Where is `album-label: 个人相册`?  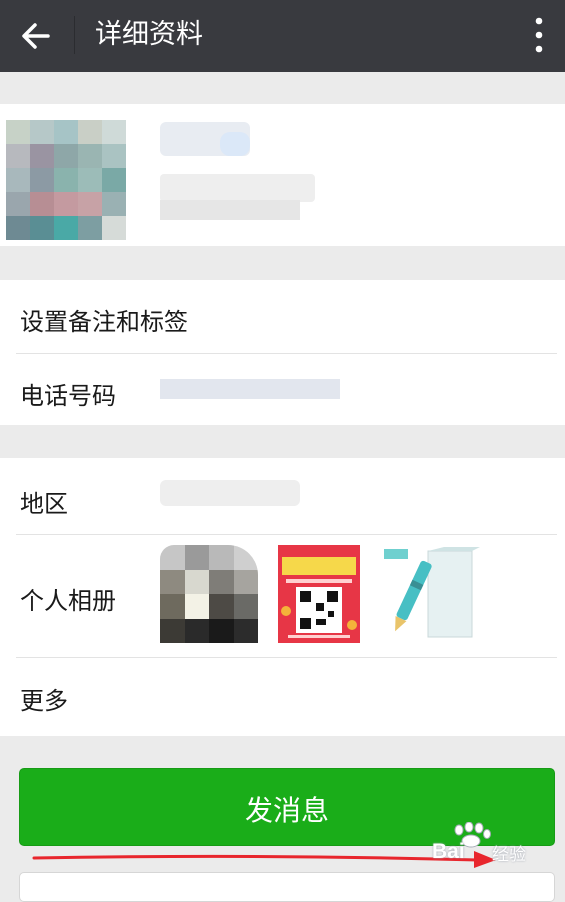
album-label: 个人相册 is located at coordinates (68, 601).